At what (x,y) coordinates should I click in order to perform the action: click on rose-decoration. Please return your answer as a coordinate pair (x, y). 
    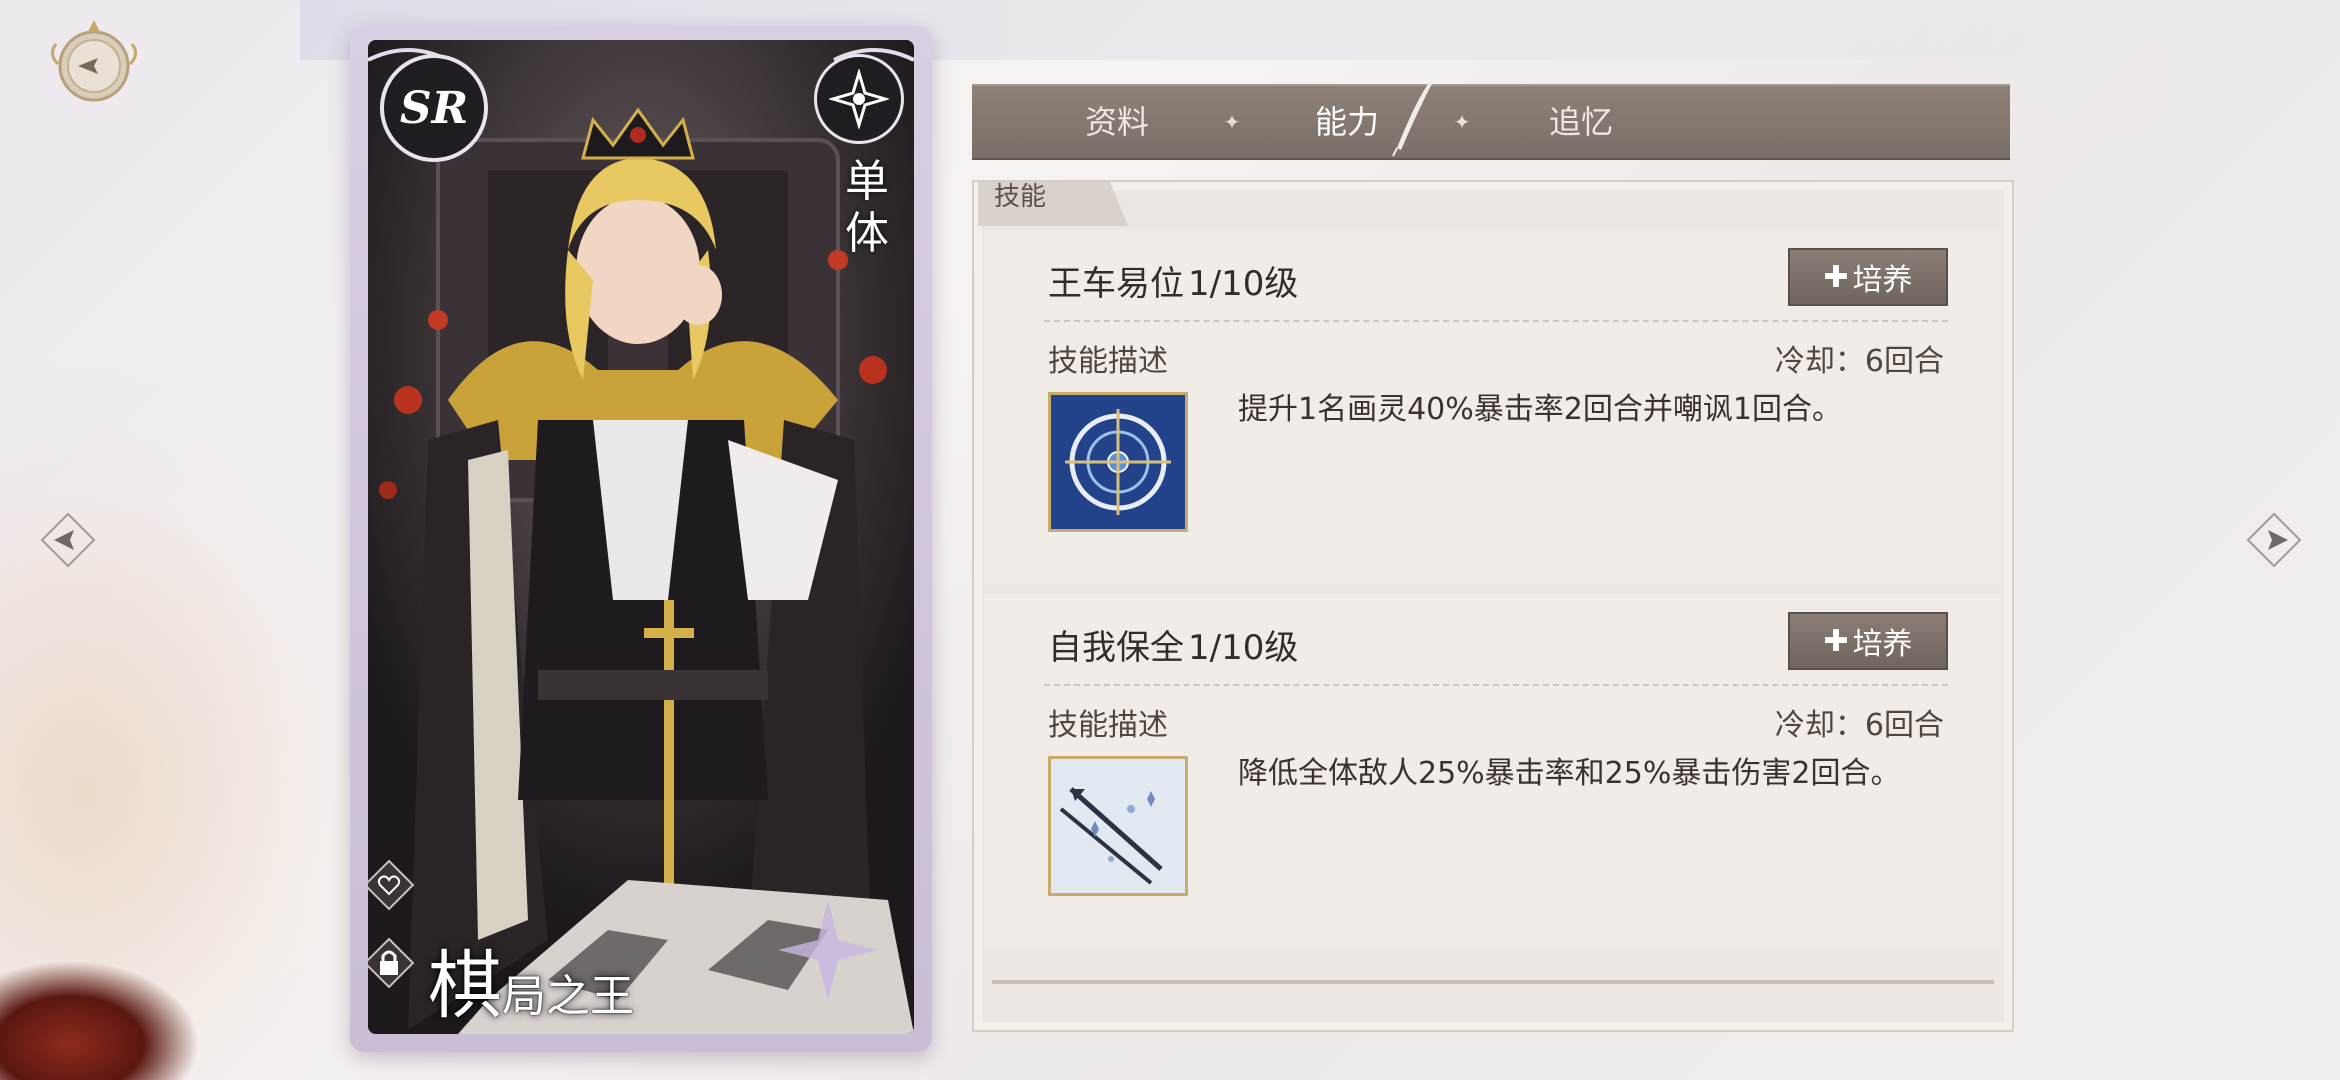
    Looking at the image, I should click on (100, 1020).